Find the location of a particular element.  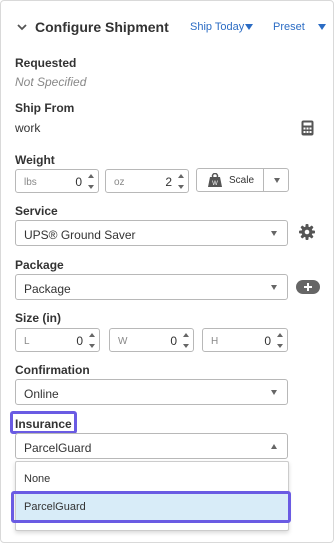

scale-divider is located at coordinates (263, 180).